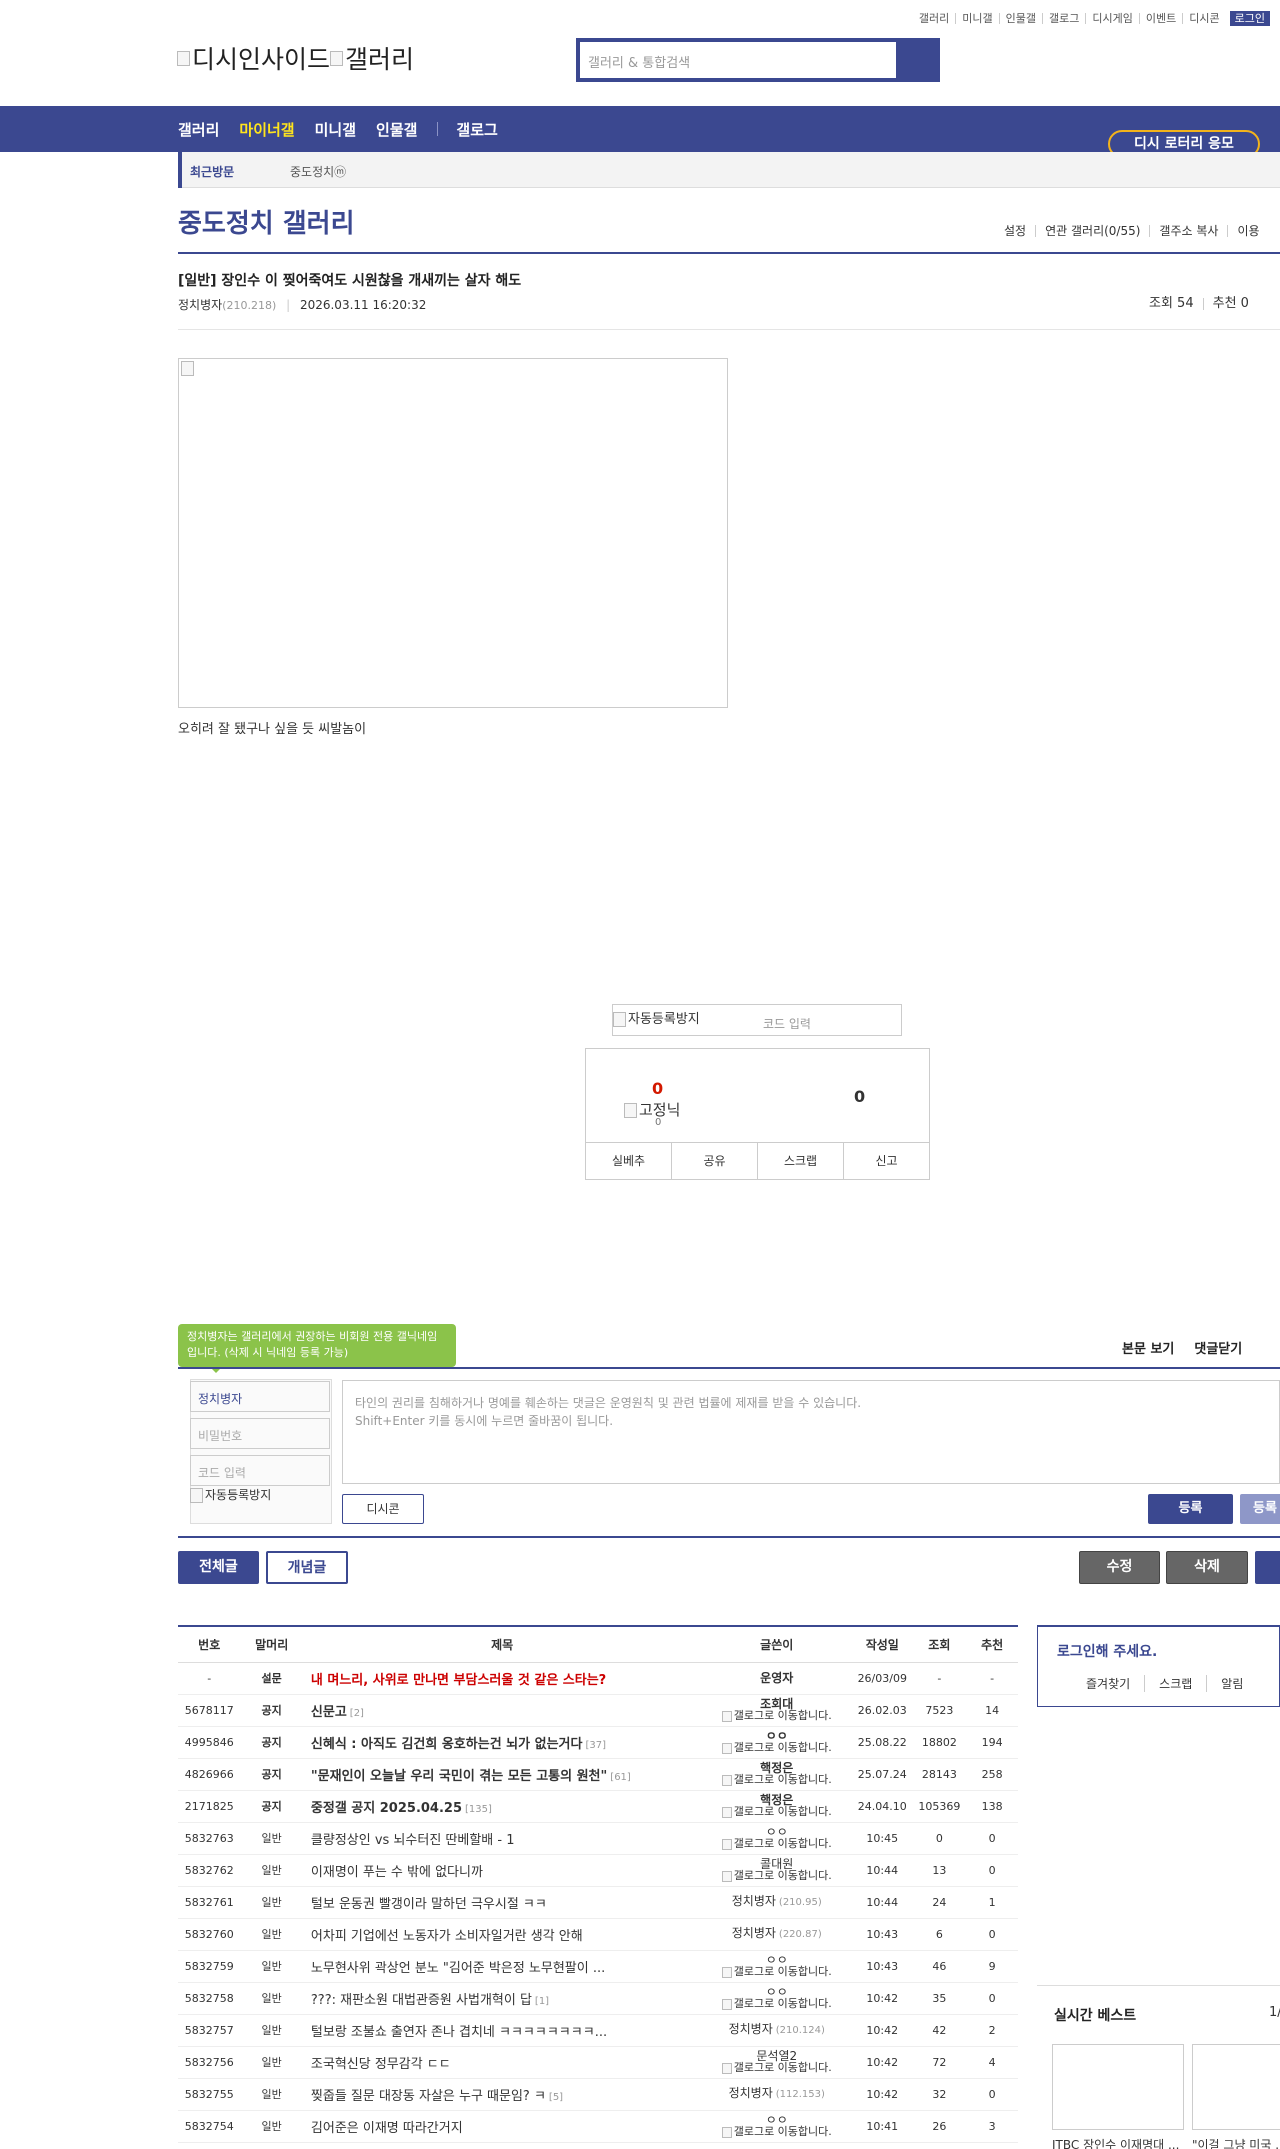 The image size is (1280, 2149). What do you see at coordinates (738, 60) in the screenshot?
I see `search-input: 갤러리 & 통합검색` at bounding box center [738, 60].